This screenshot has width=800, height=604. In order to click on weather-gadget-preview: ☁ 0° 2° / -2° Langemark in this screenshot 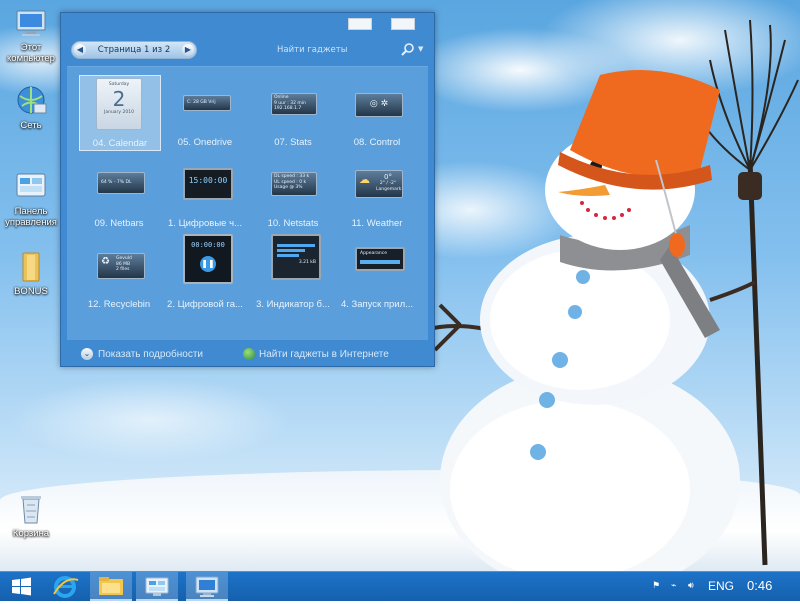, I will do `click(379, 184)`.